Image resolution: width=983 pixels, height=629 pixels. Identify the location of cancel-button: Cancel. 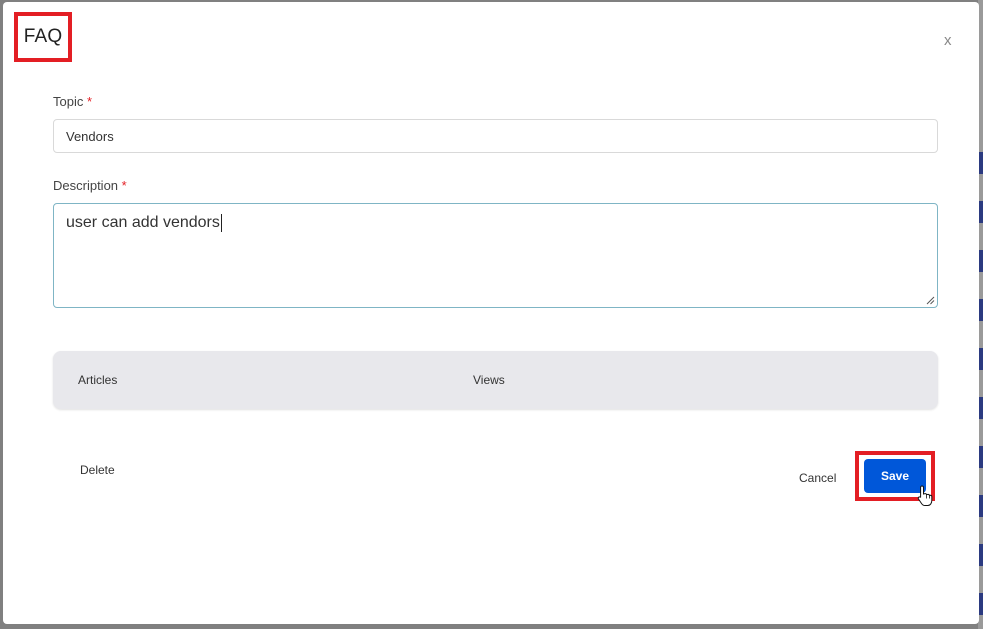
(817, 478).